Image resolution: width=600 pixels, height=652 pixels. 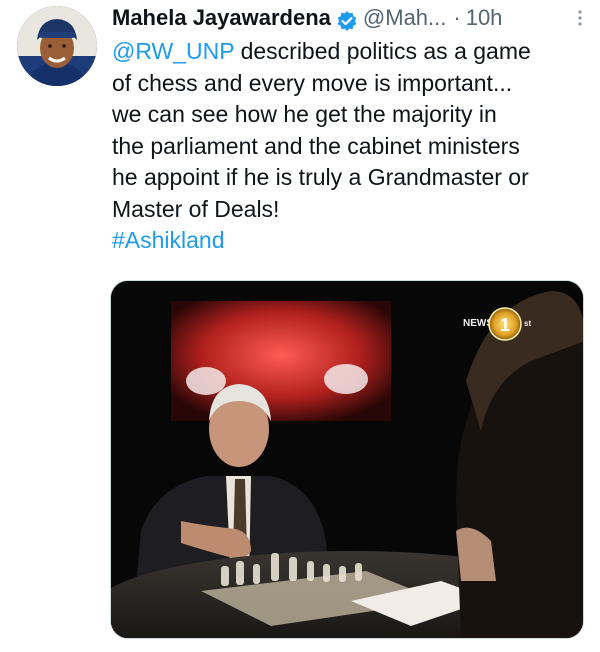 I want to click on tweet-text-line: @RW_UNP described politics as a game, so click(x=350, y=52).